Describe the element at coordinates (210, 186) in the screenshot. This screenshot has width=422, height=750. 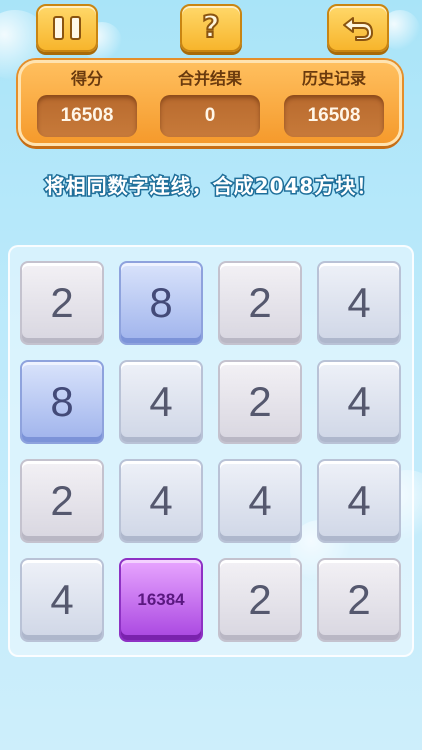
I see `instruction-text: 将相同数字连线，合成2048方块！` at that location.